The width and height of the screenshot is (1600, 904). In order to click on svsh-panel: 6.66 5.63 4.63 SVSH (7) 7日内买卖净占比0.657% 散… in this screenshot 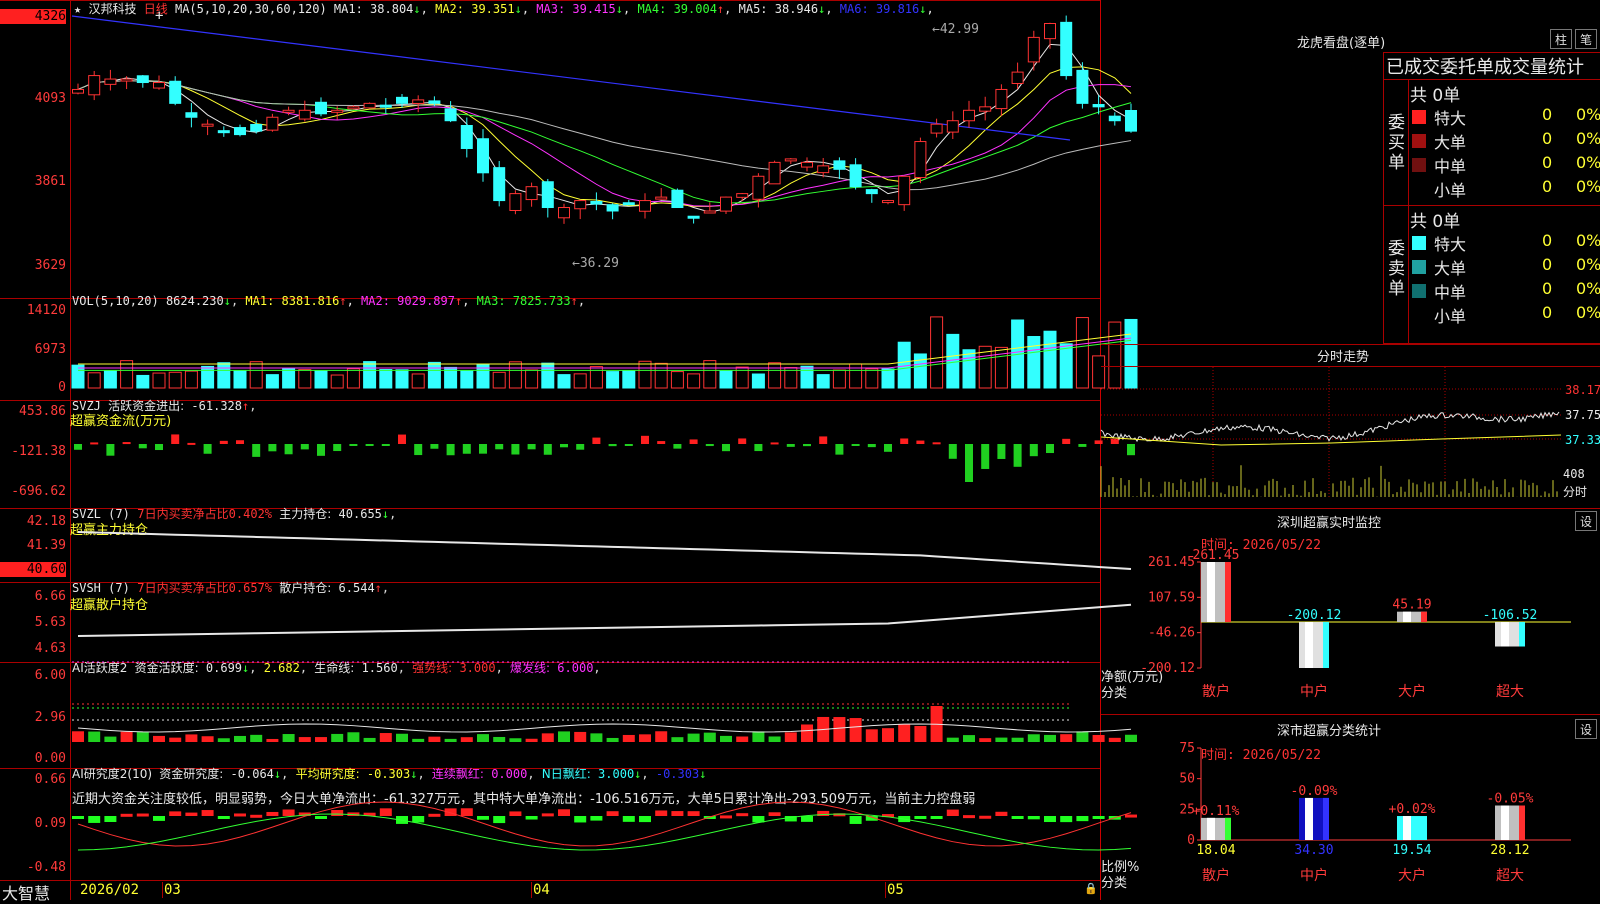, I will do `click(566, 621)`.